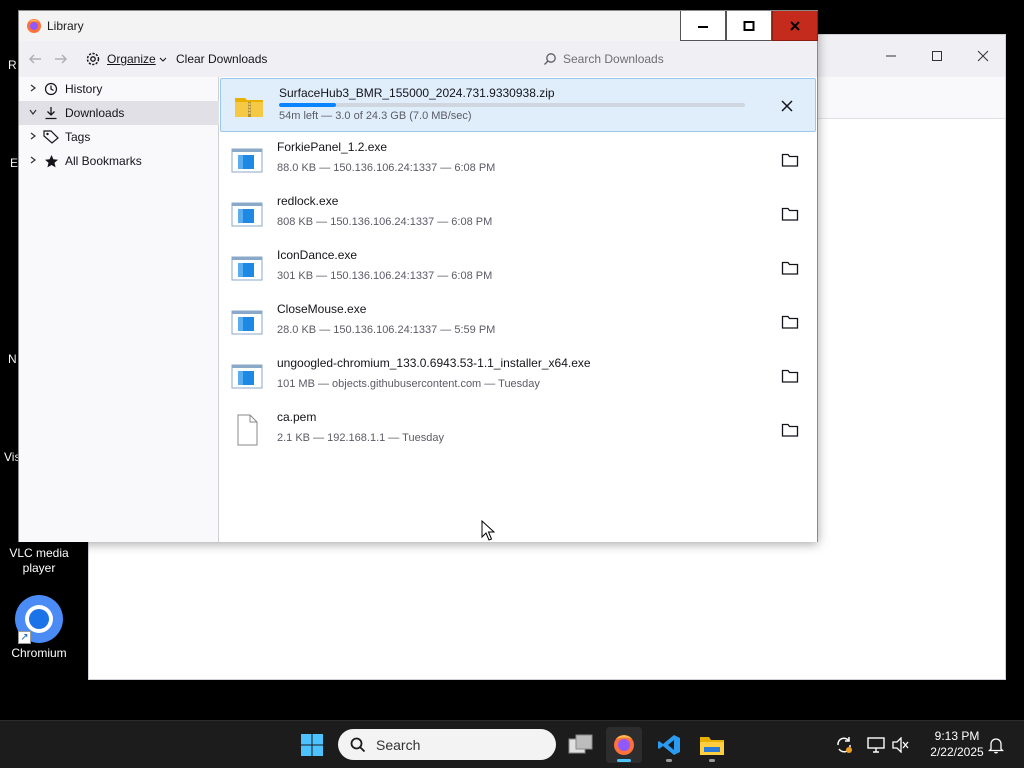 This screenshot has height=768, width=1024. Describe the element at coordinates (308, 105) in the screenshot. I see `download-progress-fill` at that location.